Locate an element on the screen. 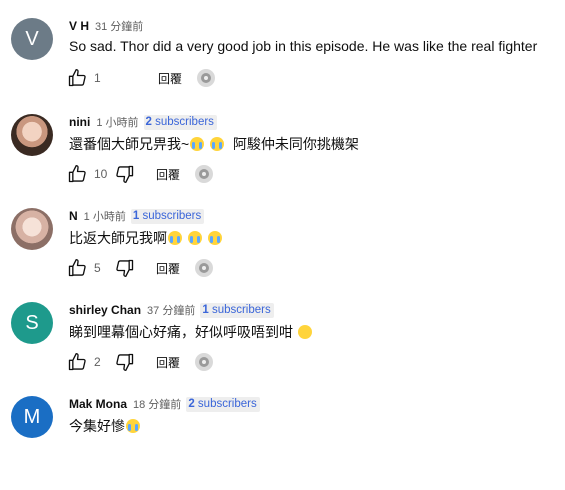  like-count: 2 is located at coordinates (97, 362).